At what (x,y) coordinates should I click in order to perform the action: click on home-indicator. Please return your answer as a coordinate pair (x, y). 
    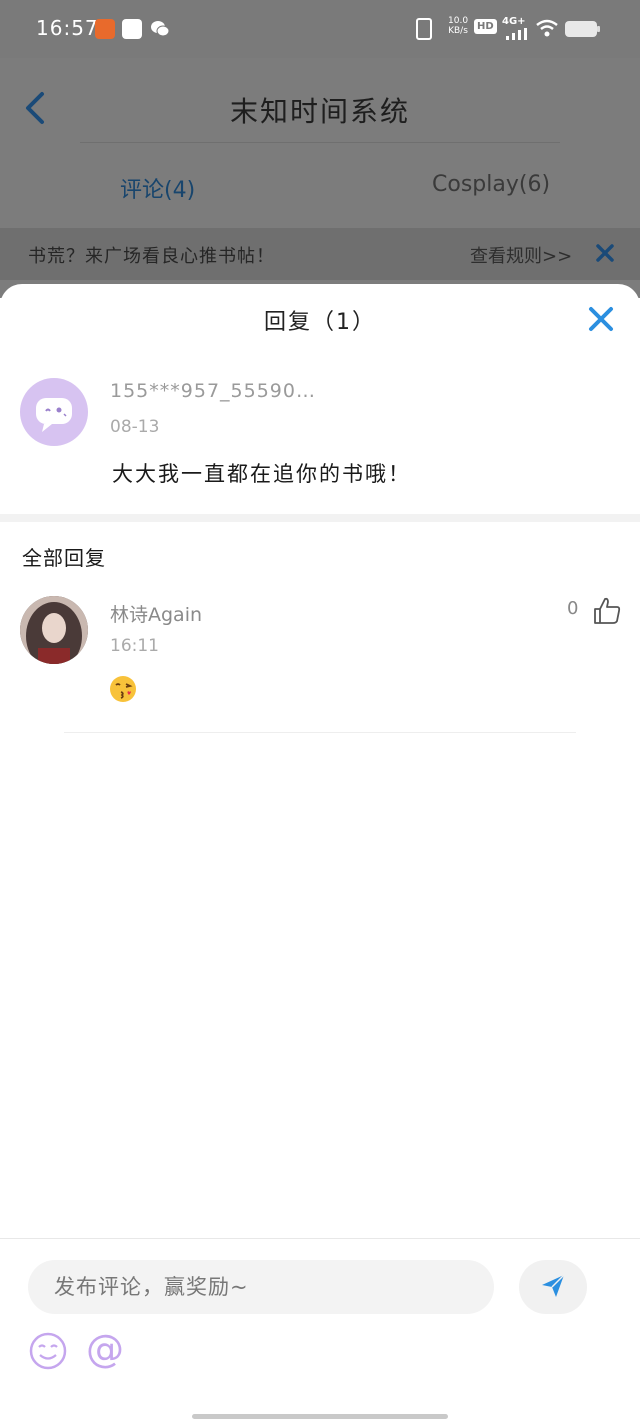
    Looking at the image, I should click on (320, 1416).